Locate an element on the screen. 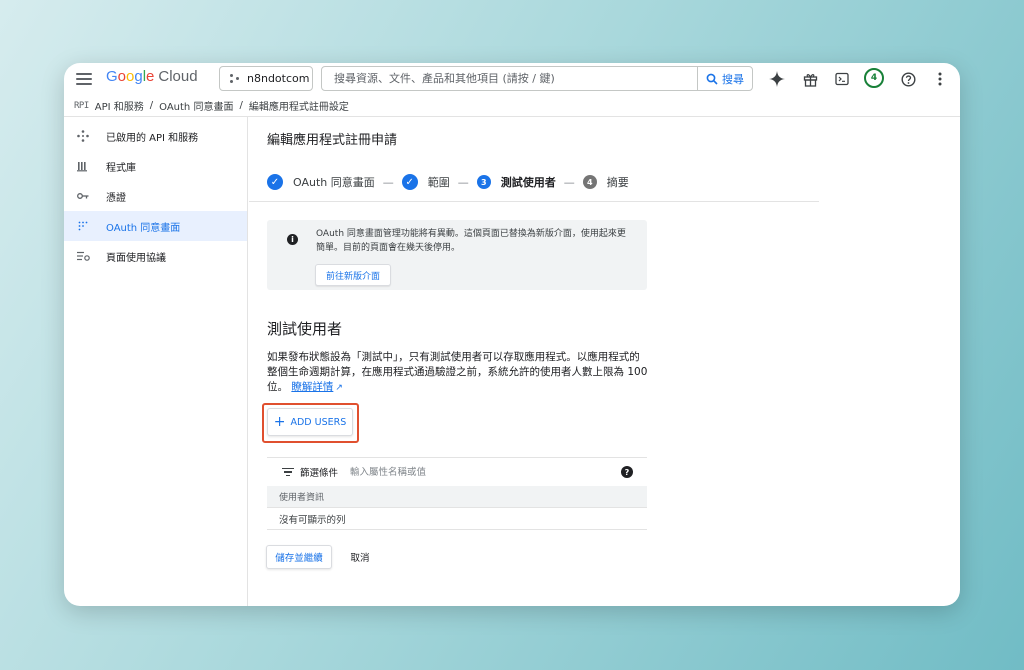  sidebar-item-enabled-apis: 已啟用的 API 和服務 is located at coordinates (155, 136).